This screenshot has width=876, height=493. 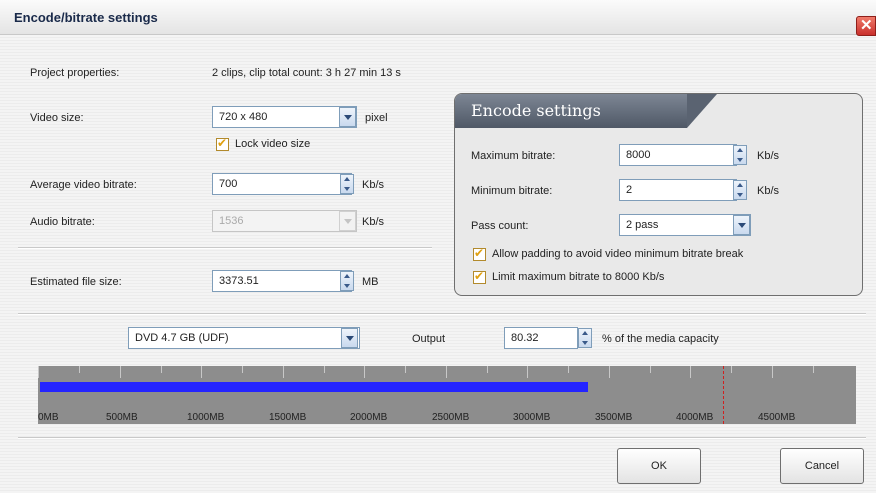 I want to click on audio-bitrate-label: Audio bitrate:, so click(x=62, y=222).